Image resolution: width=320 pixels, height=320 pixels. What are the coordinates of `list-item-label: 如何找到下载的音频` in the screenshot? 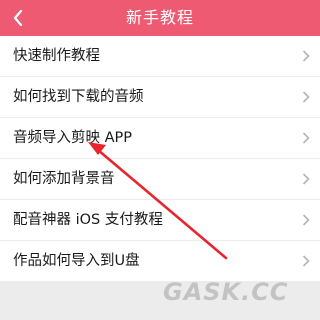 It's located at (78, 97).